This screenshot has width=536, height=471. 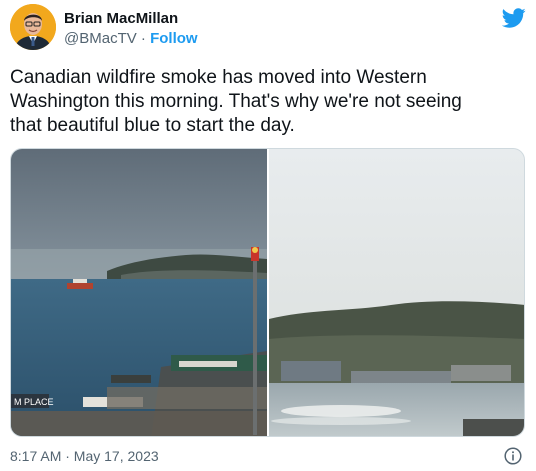 I want to click on author-names: Brian MacMillan @BMacTV · Follow, so click(x=131, y=29).